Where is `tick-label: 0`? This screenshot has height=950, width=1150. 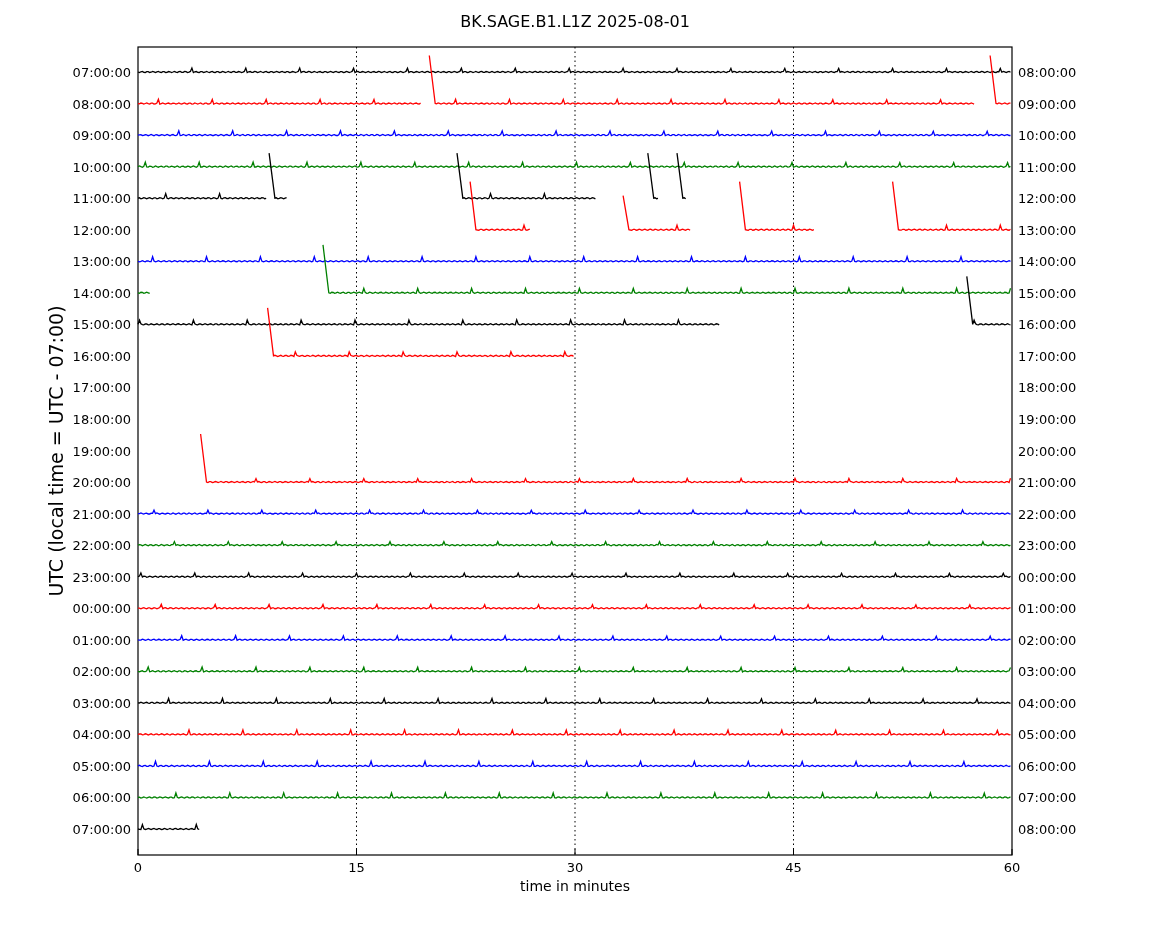 tick-label: 0 is located at coordinates (138, 867).